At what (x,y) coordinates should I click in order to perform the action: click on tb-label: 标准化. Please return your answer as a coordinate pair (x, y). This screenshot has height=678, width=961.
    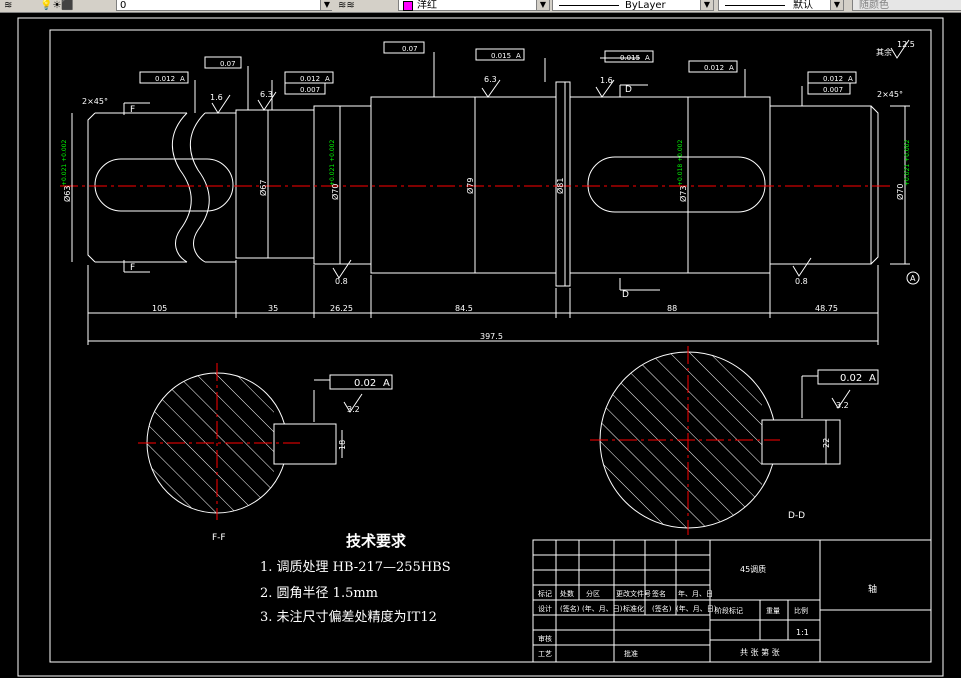
    Looking at the image, I should click on (633, 608).